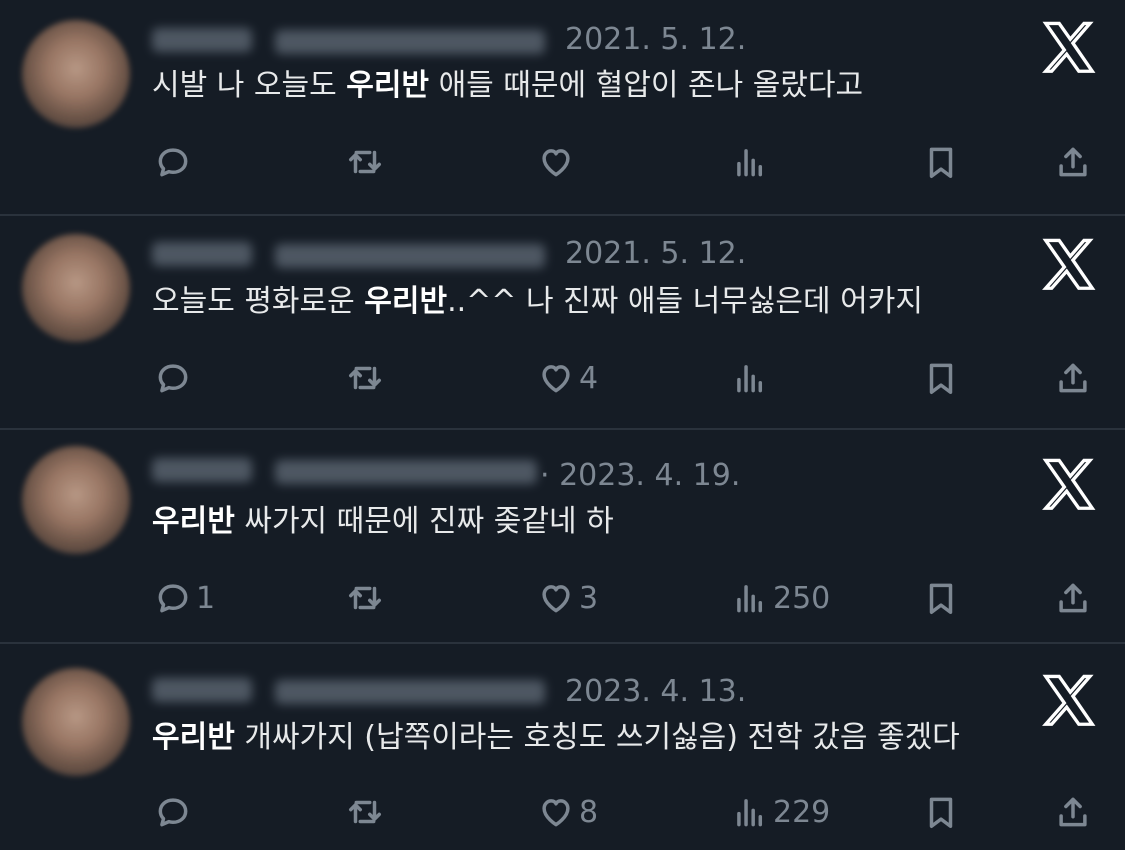  Describe the element at coordinates (802, 598) in the screenshot. I see `views-count: 250` at that location.